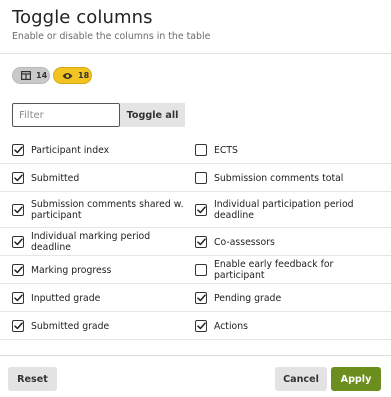 This screenshot has height=397, width=391. Describe the element at coordinates (71, 270) in the screenshot. I see `column-label: Marking progress` at that location.